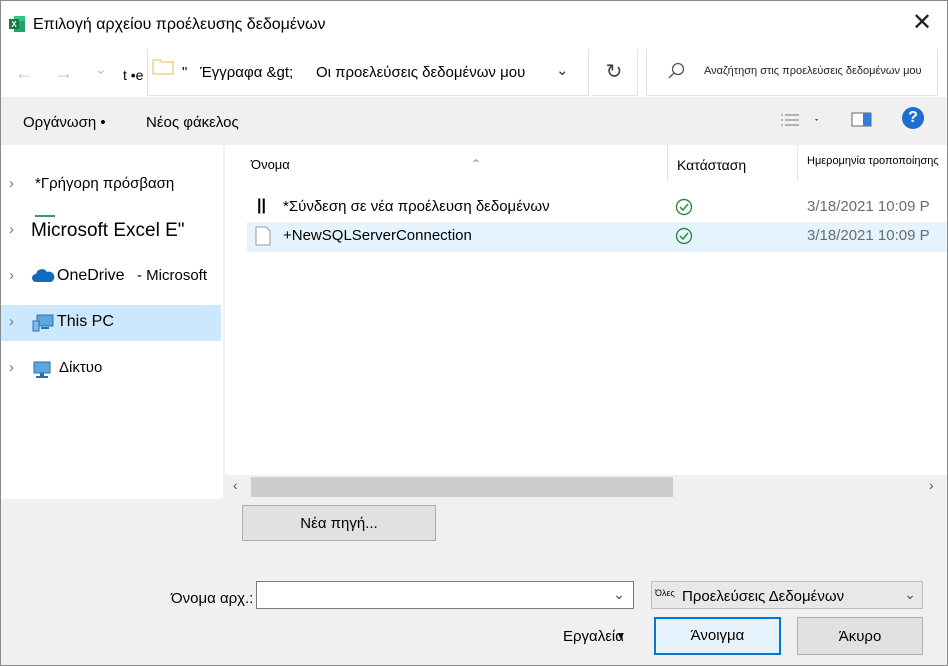 This screenshot has height=666, width=948. I want to click on address-quote: ", so click(185, 72).